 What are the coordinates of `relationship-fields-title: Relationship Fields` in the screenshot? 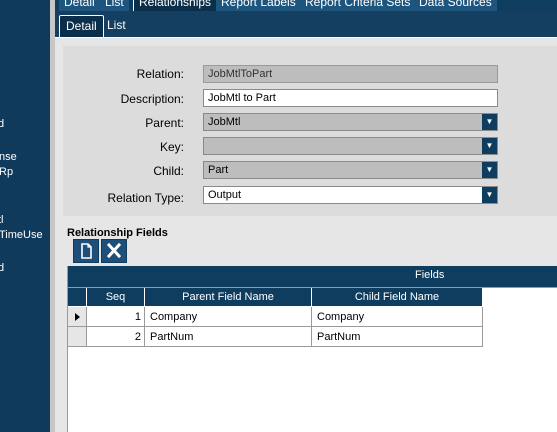 It's located at (117, 233).